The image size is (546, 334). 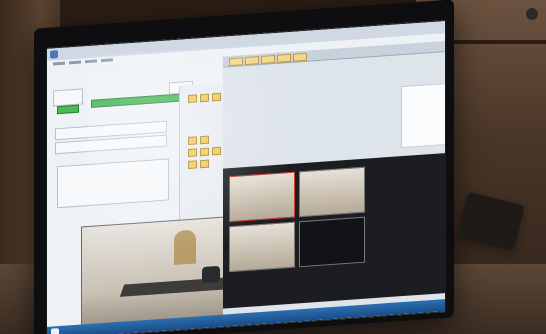 What do you see at coordinates (68, 109) in the screenshot?
I see `status-button` at bounding box center [68, 109].